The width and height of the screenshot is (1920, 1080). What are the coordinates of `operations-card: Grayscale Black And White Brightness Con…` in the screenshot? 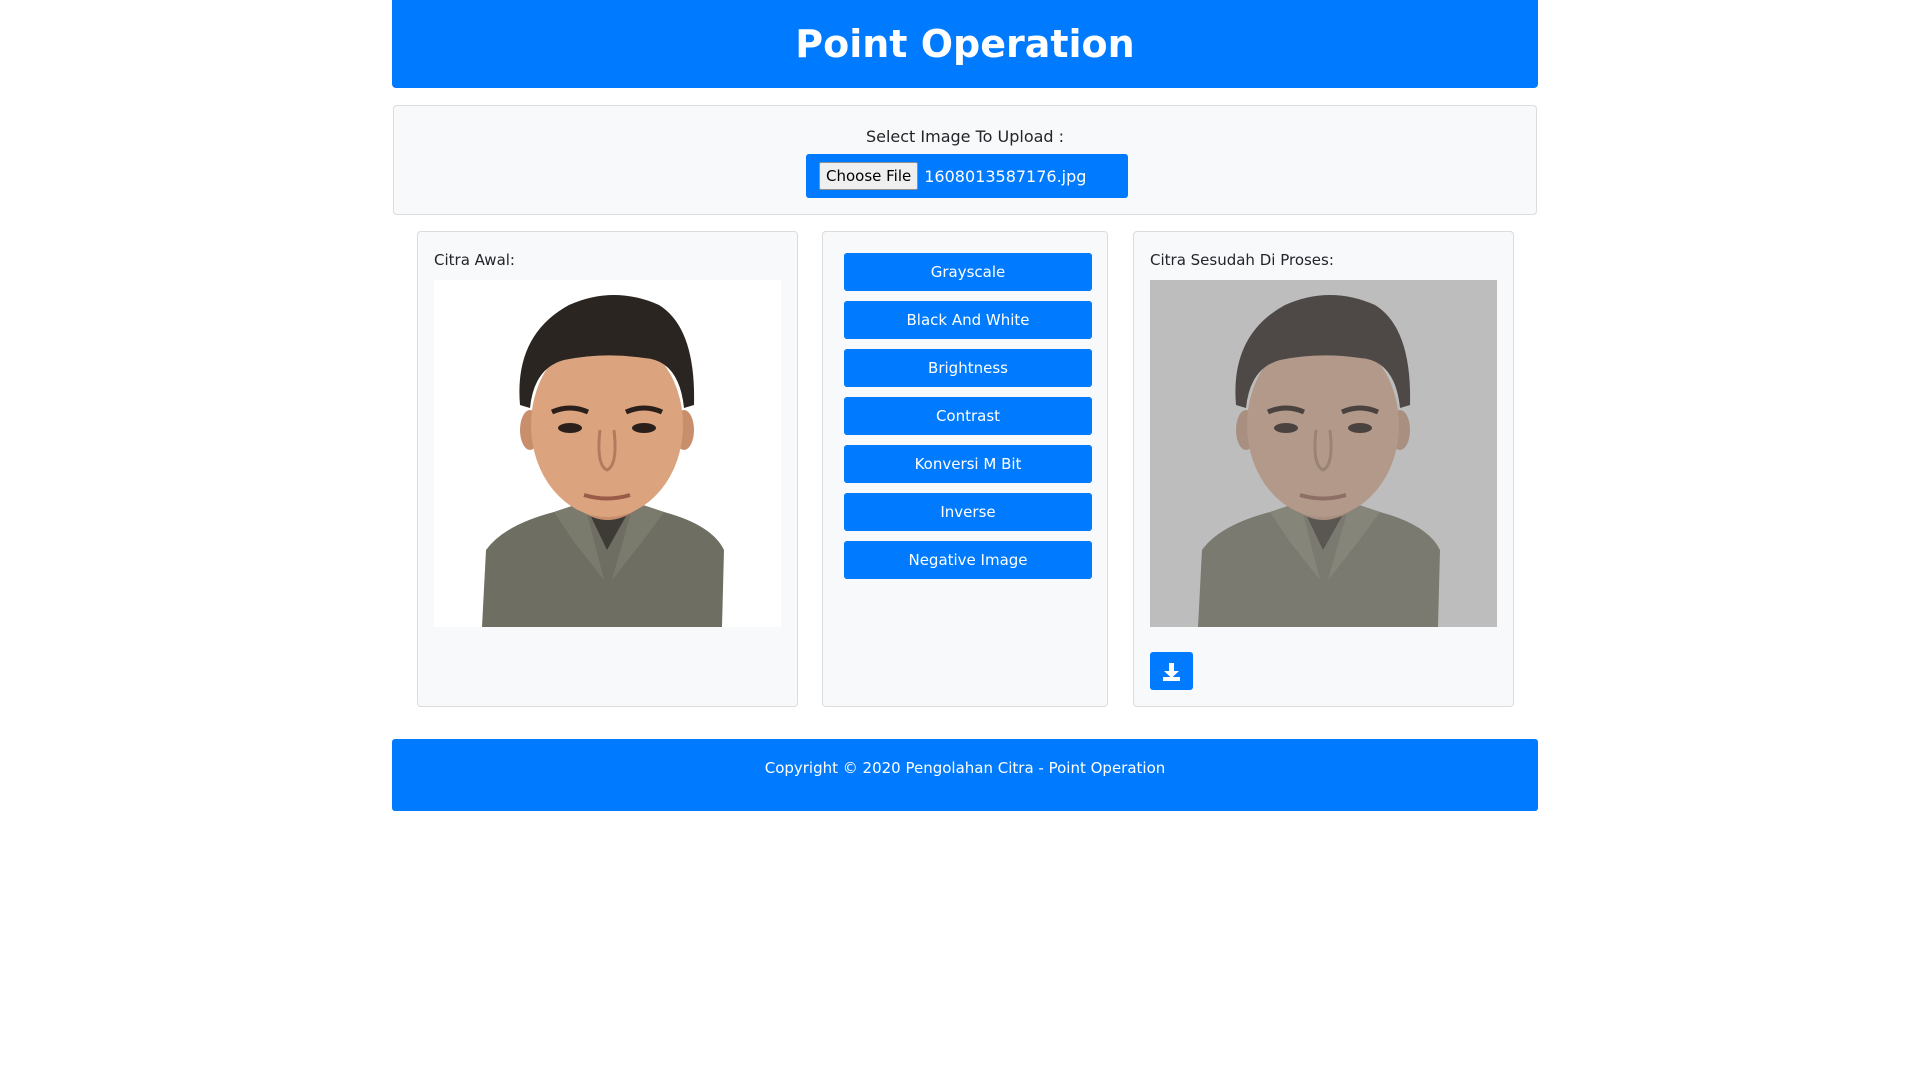 It's located at (965, 469).